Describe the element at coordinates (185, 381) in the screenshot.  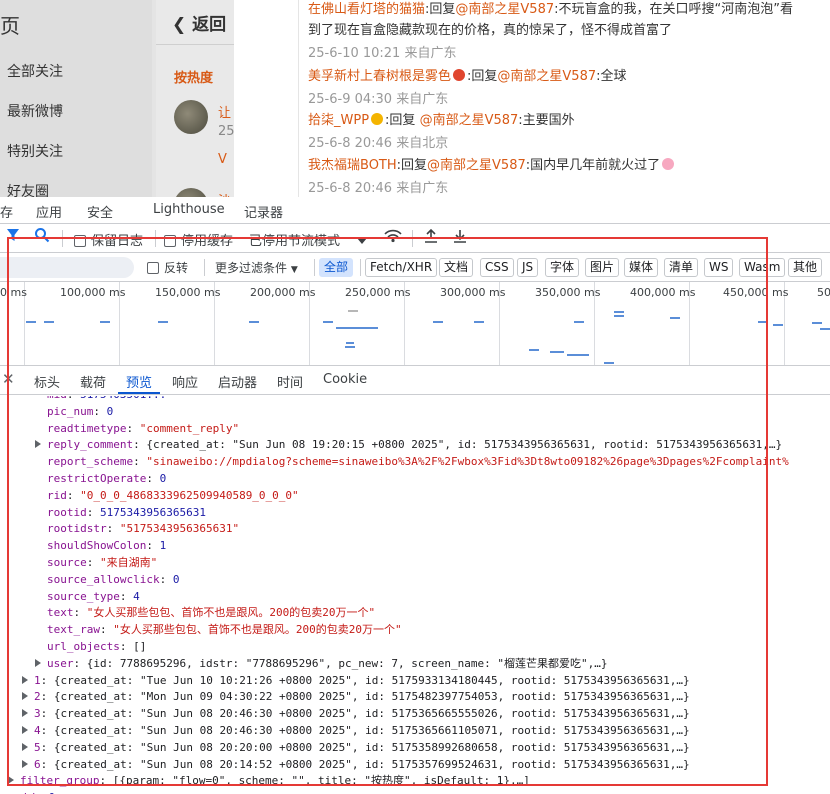
I see `tab-response: 响应` at that location.